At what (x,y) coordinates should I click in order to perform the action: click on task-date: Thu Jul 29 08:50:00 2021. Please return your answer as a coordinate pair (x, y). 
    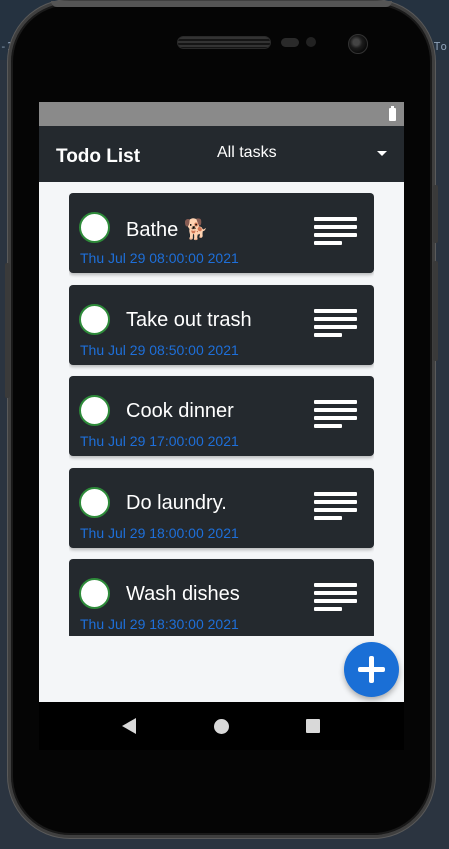
    Looking at the image, I should click on (159, 350).